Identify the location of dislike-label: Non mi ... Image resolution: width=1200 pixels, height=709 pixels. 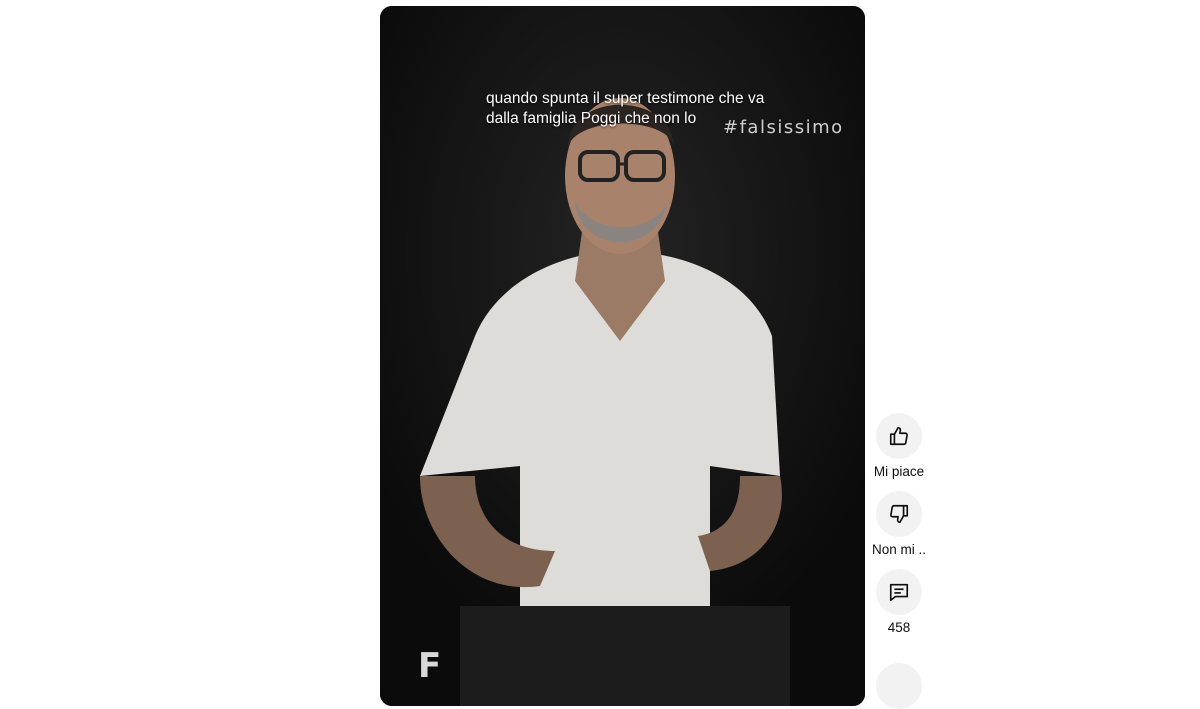
(898, 549).